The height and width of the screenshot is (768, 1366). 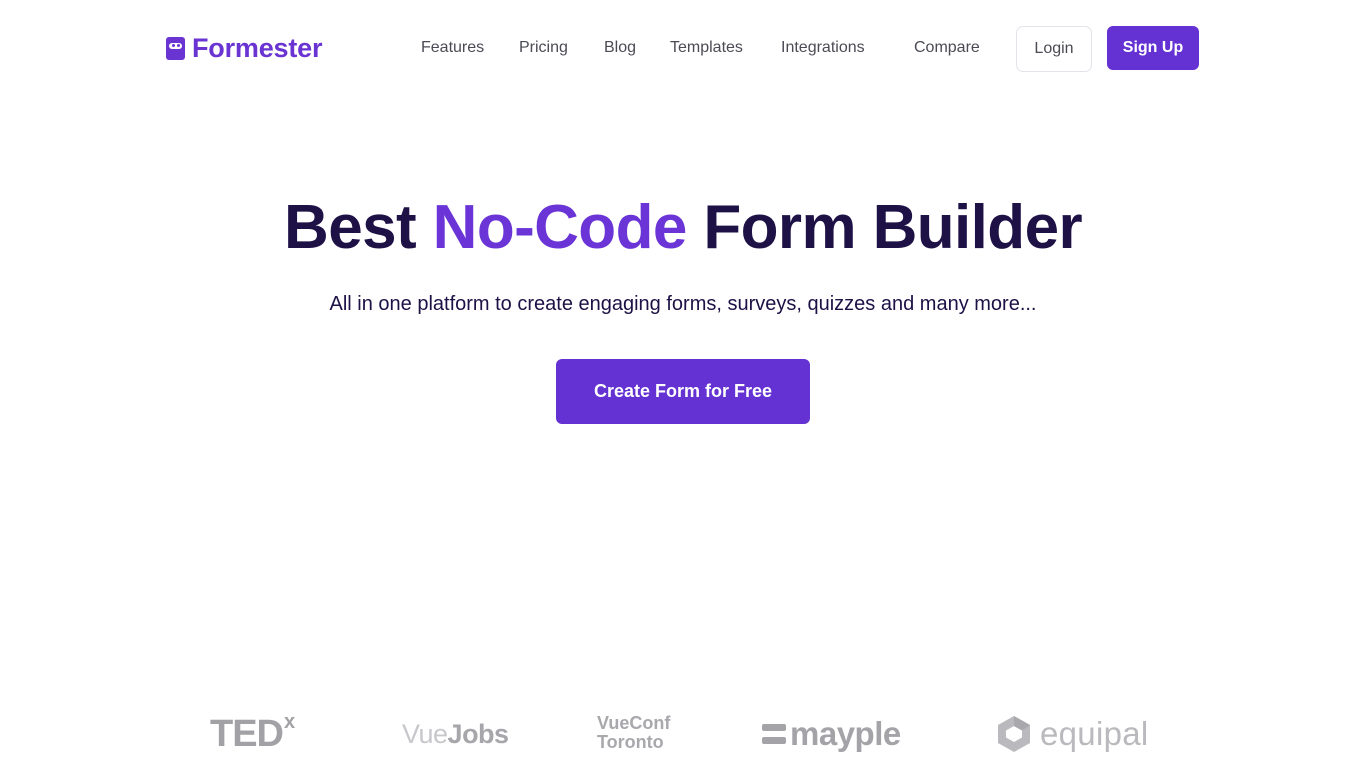 I want to click on vuejobs-logo: Vue Jobs, so click(x=455, y=734).